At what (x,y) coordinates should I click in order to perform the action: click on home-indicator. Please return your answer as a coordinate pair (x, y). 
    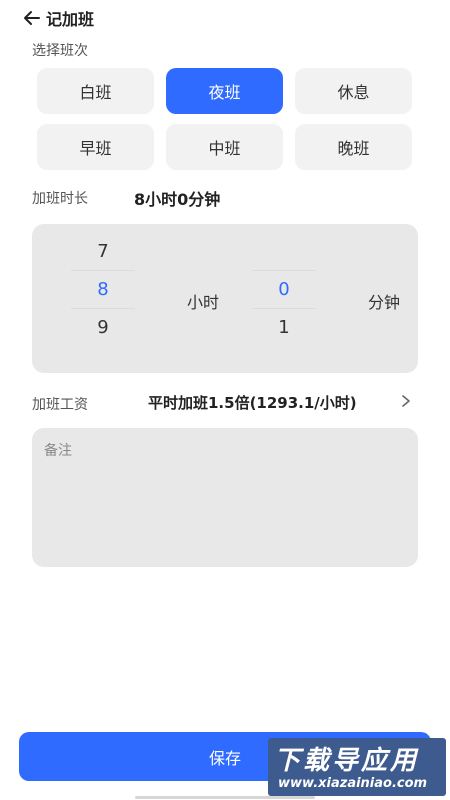
    Looking at the image, I should click on (225, 797).